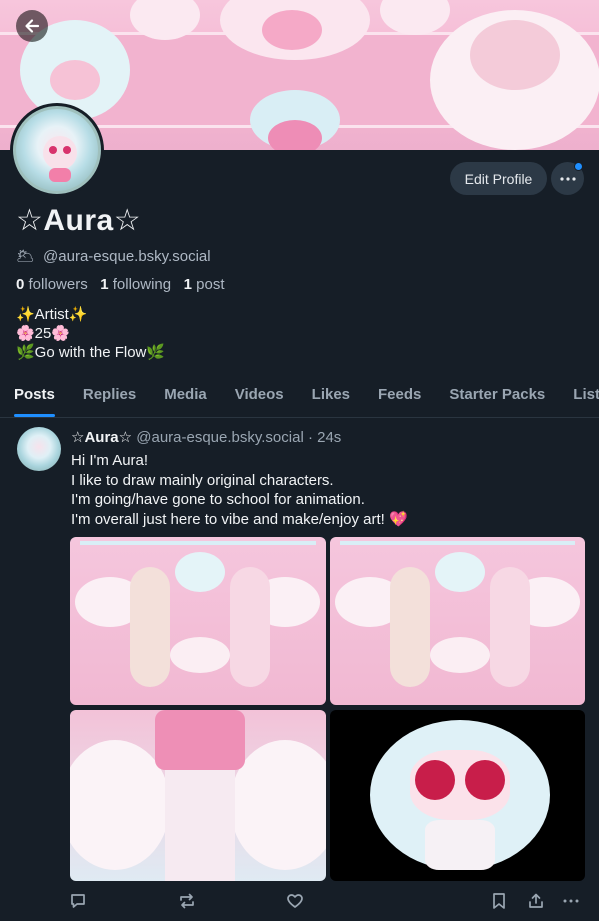 The height and width of the screenshot is (921, 599). I want to click on ellipsis-icon, so click(567, 178).